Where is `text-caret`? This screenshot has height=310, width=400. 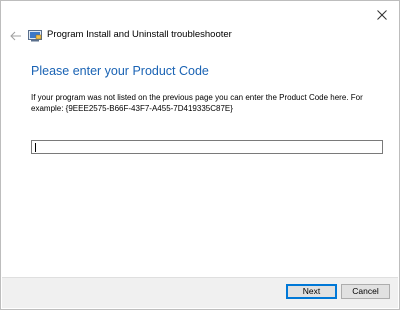 text-caret is located at coordinates (35, 147).